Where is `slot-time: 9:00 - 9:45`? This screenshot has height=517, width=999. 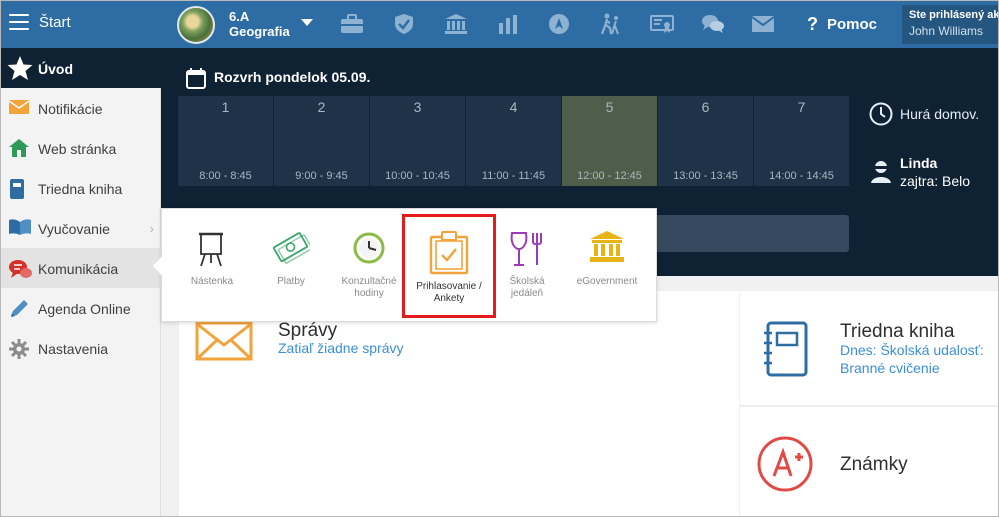
slot-time: 9:00 - 9:45 is located at coordinates (321, 176).